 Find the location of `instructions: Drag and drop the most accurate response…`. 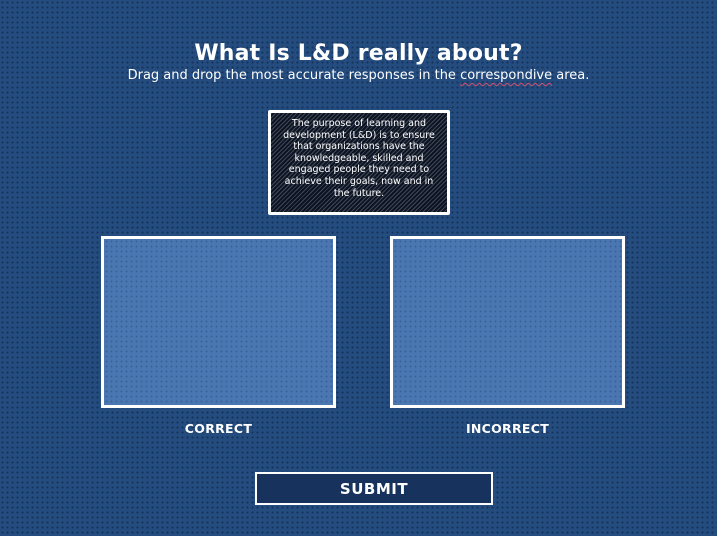

instructions: Drag and drop the most accurate response… is located at coordinates (358, 76).